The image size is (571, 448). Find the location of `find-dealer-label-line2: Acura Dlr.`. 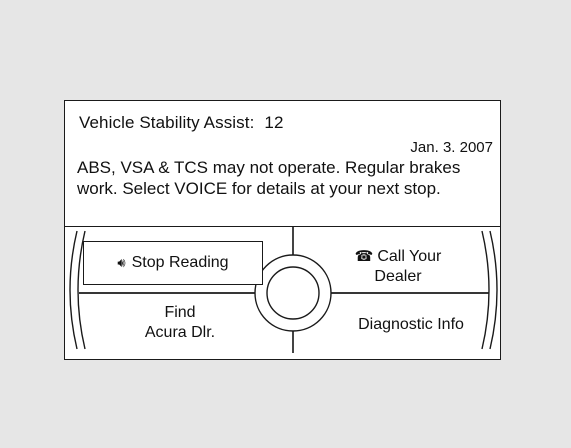

find-dealer-label-line2: Acura Dlr. is located at coordinates (180, 332).